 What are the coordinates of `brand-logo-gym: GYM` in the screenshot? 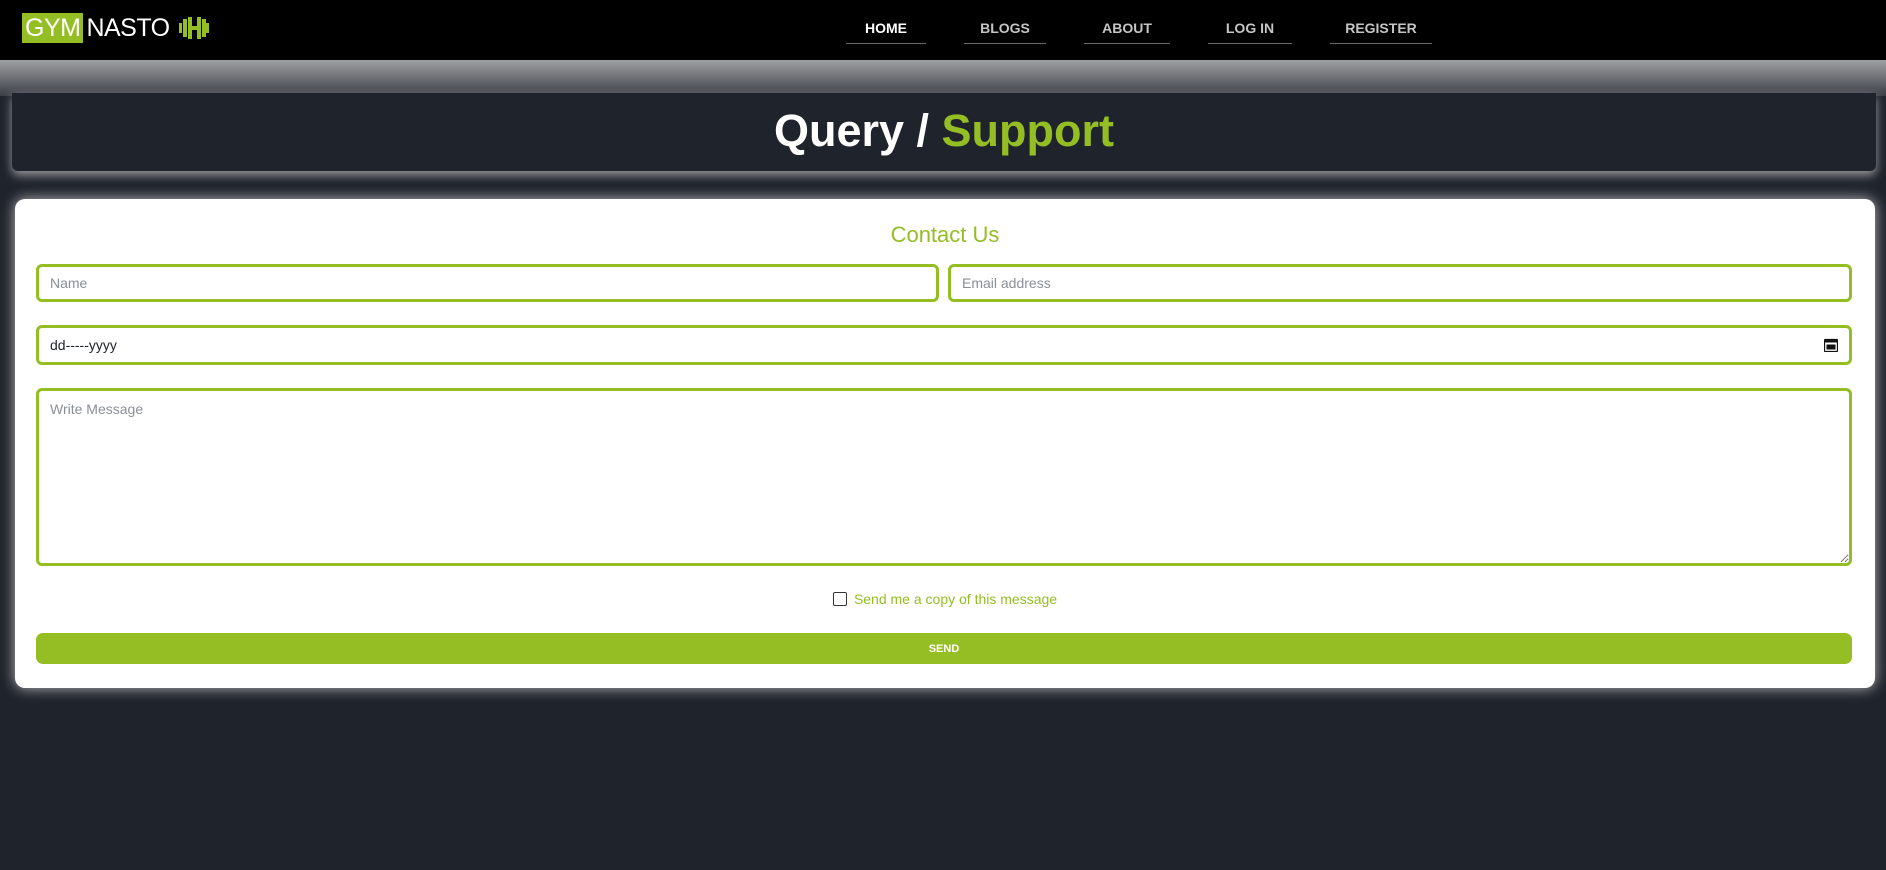 It's located at (53, 28).